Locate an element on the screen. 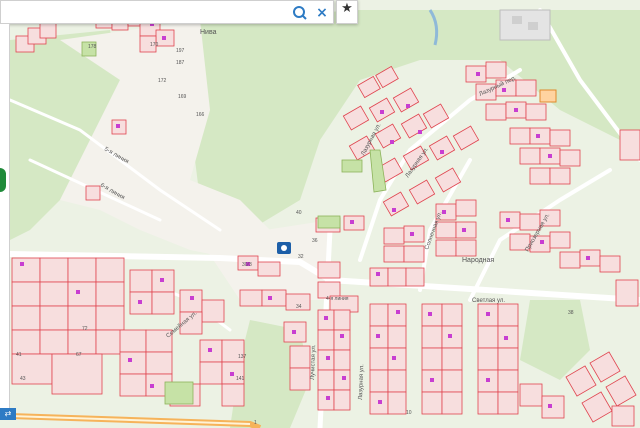  label-niva: Нива is located at coordinates (208, 32).